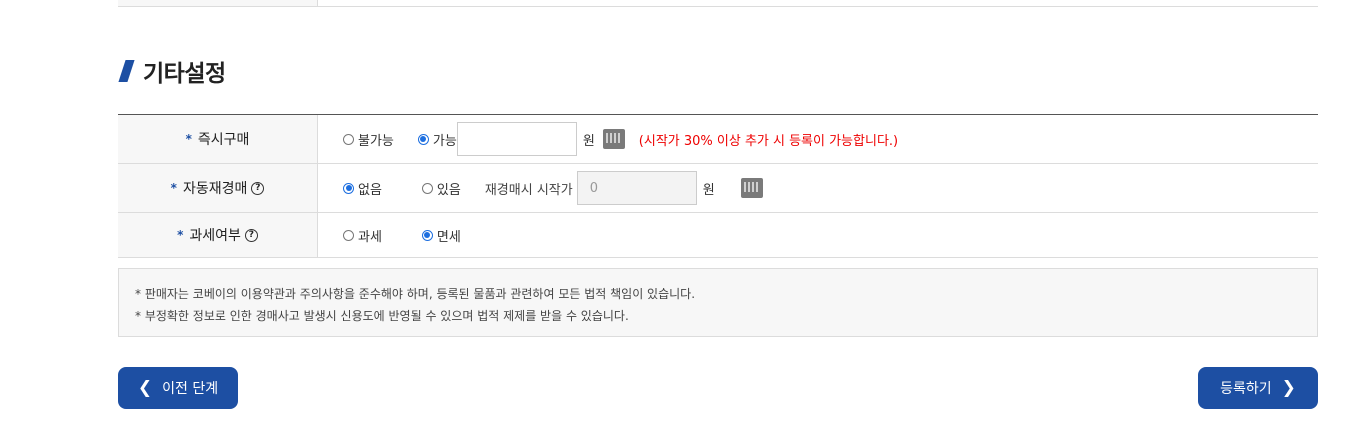 The width and height of the screenshot is (1346, 439). I want to click on auto-rebid-label-cell: * 자동재경매 ?, so click(218, 188).